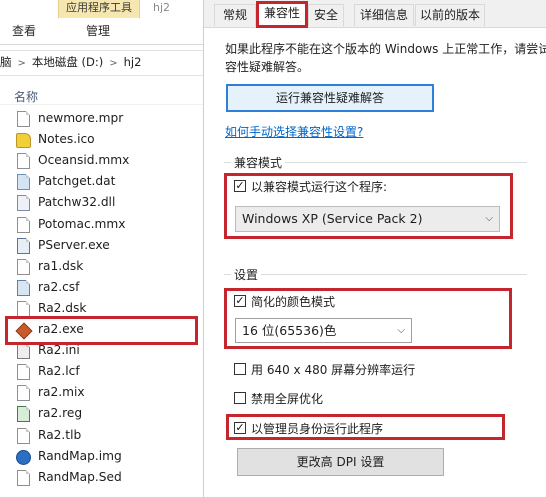  I want to click on breadcrumb-computer: 脑, so click(6, 62).